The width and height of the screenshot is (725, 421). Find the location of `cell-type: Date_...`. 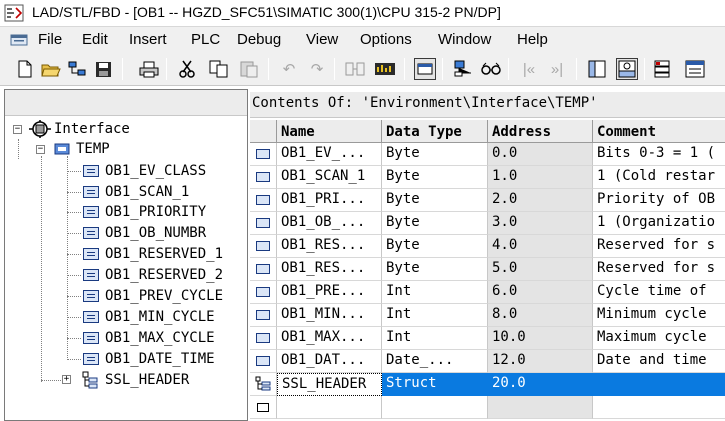

cell-type: Date_... is located at coordinates (435, 361).